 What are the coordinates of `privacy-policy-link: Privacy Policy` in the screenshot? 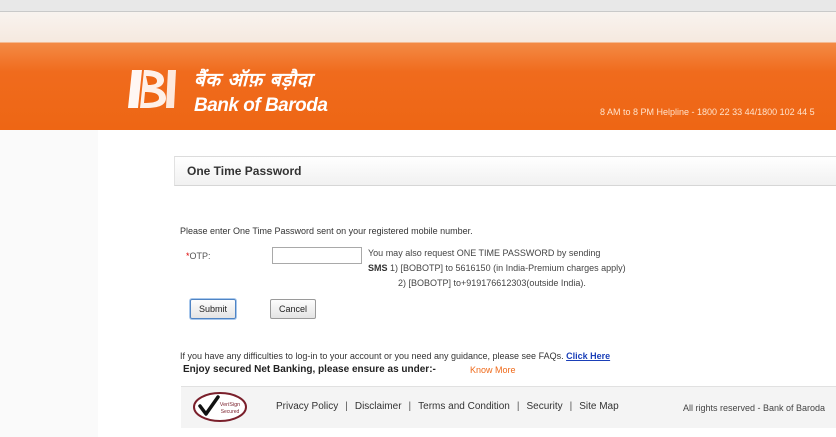 It's located at (307, 406).